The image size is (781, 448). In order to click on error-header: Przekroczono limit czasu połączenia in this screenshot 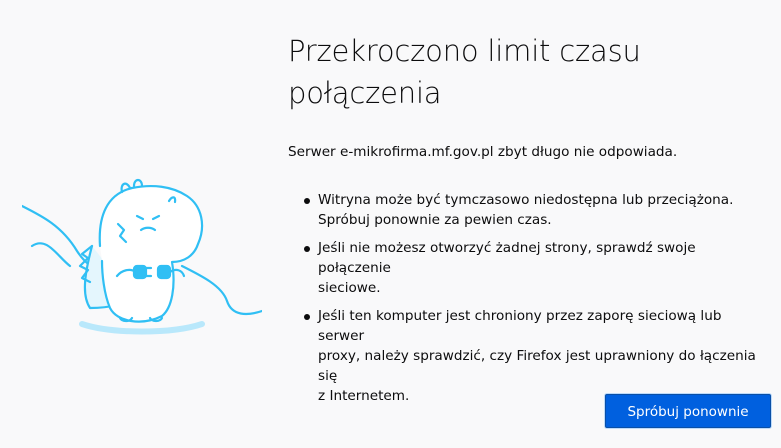, I will do `click(528, 72)`.